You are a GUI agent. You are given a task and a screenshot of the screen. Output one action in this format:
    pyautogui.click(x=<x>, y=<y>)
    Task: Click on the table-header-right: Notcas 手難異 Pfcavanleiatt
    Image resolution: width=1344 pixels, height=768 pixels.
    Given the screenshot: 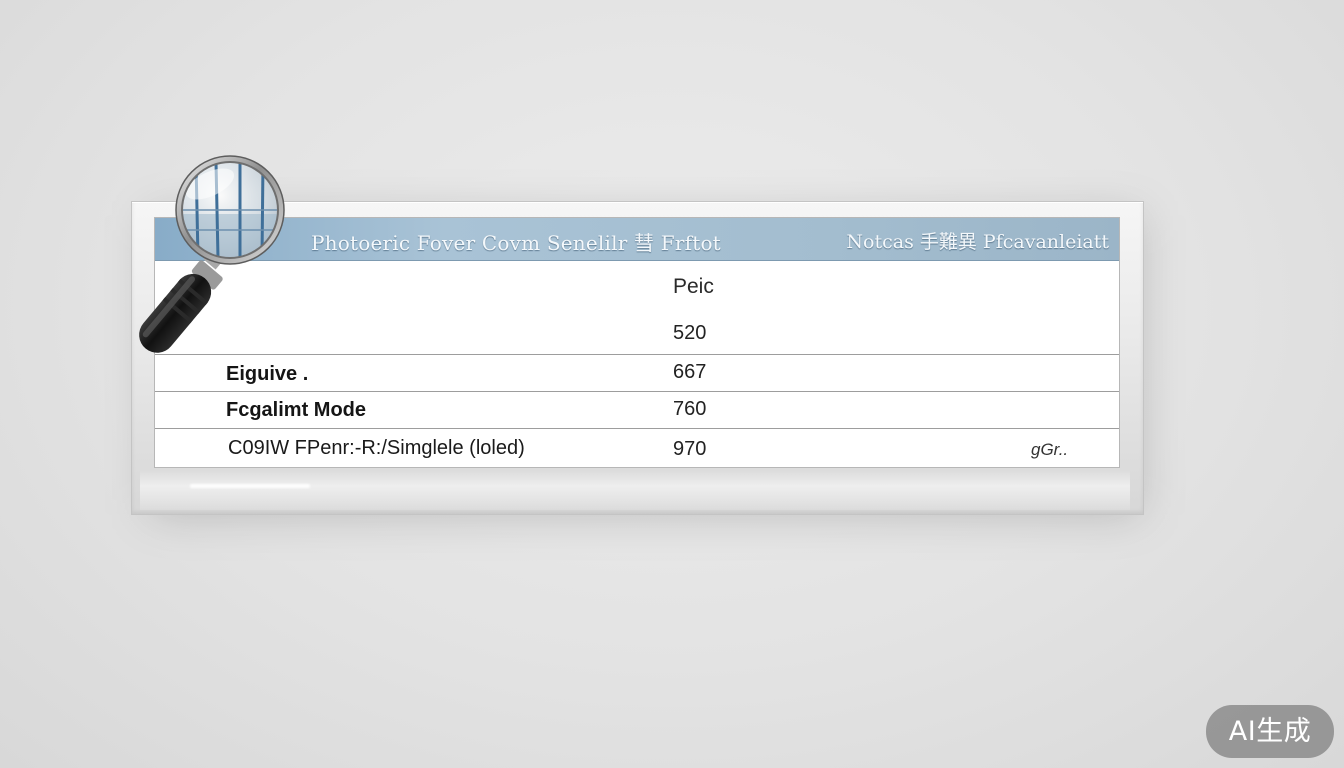 What is the action you would take?
    pyautogui.click(x=977, y=242)
    